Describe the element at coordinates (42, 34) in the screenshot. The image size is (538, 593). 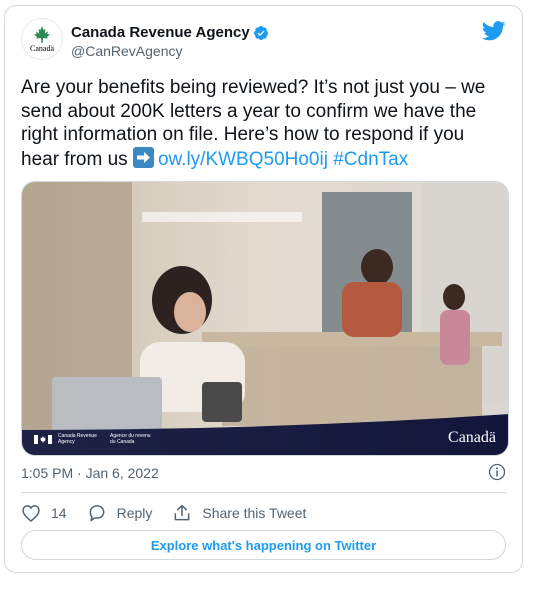
I see `maple-leaf-icon` at that location.